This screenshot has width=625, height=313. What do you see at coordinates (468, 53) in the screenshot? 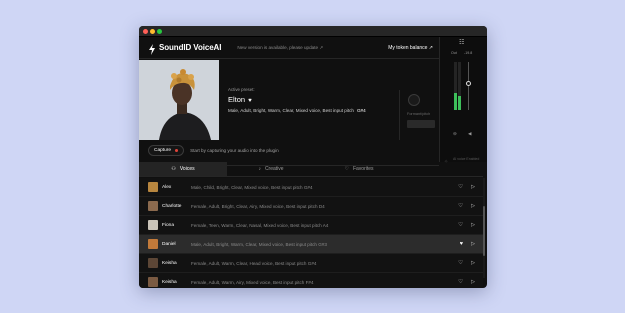
I see `level-readout: -19.8` at bounding box center [468, 53].